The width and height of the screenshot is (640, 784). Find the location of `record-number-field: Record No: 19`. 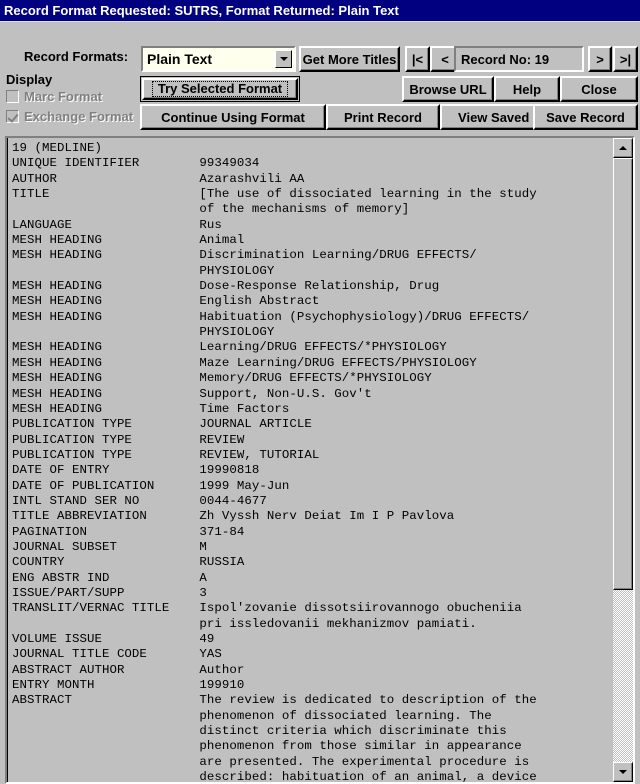

record-number-field: Record No: 19 is located at coordinates (519, 59).